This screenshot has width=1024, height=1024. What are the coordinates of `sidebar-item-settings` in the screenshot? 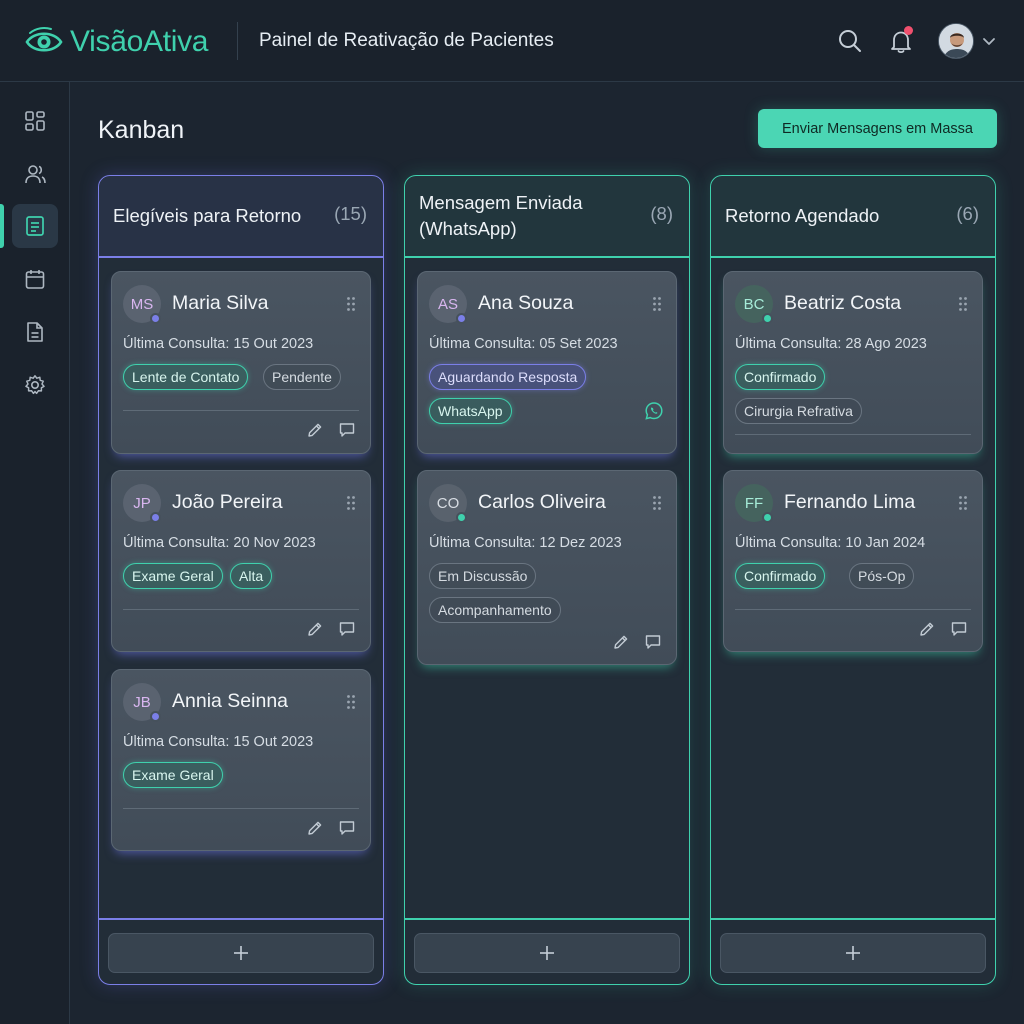 It's located at (35, 385).